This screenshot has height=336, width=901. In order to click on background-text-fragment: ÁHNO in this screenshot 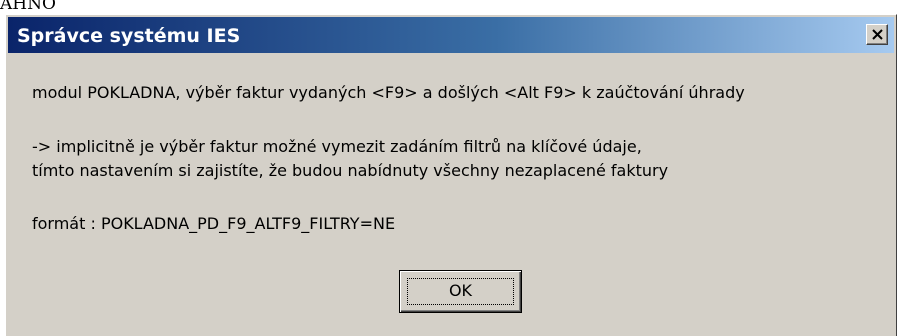, I will do `click(28, 7)`.